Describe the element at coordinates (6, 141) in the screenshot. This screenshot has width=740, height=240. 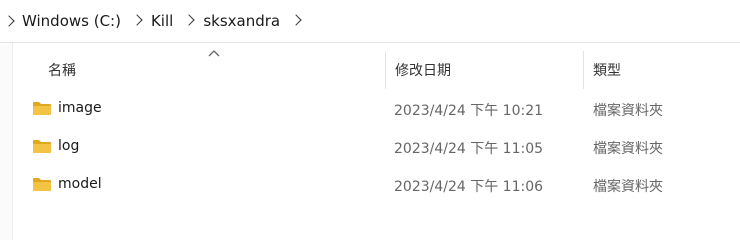
I see `navigation-pane-edge` at that location.